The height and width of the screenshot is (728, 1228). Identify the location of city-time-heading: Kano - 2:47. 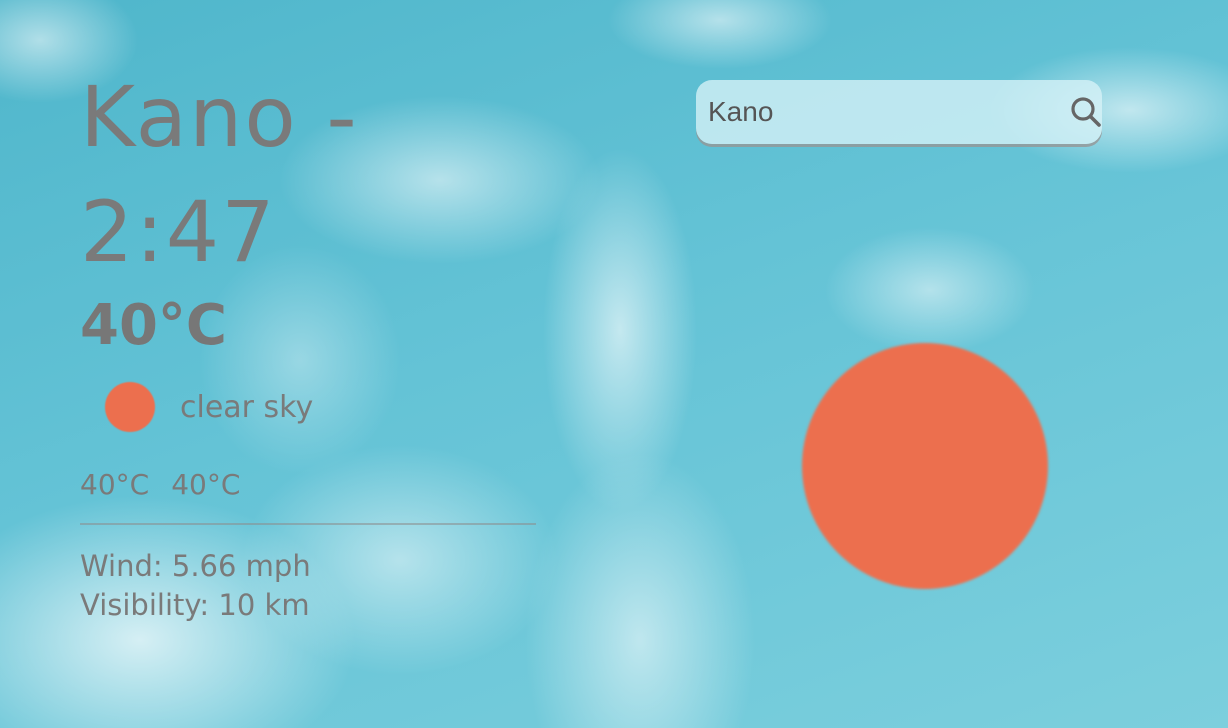
(270, 175).